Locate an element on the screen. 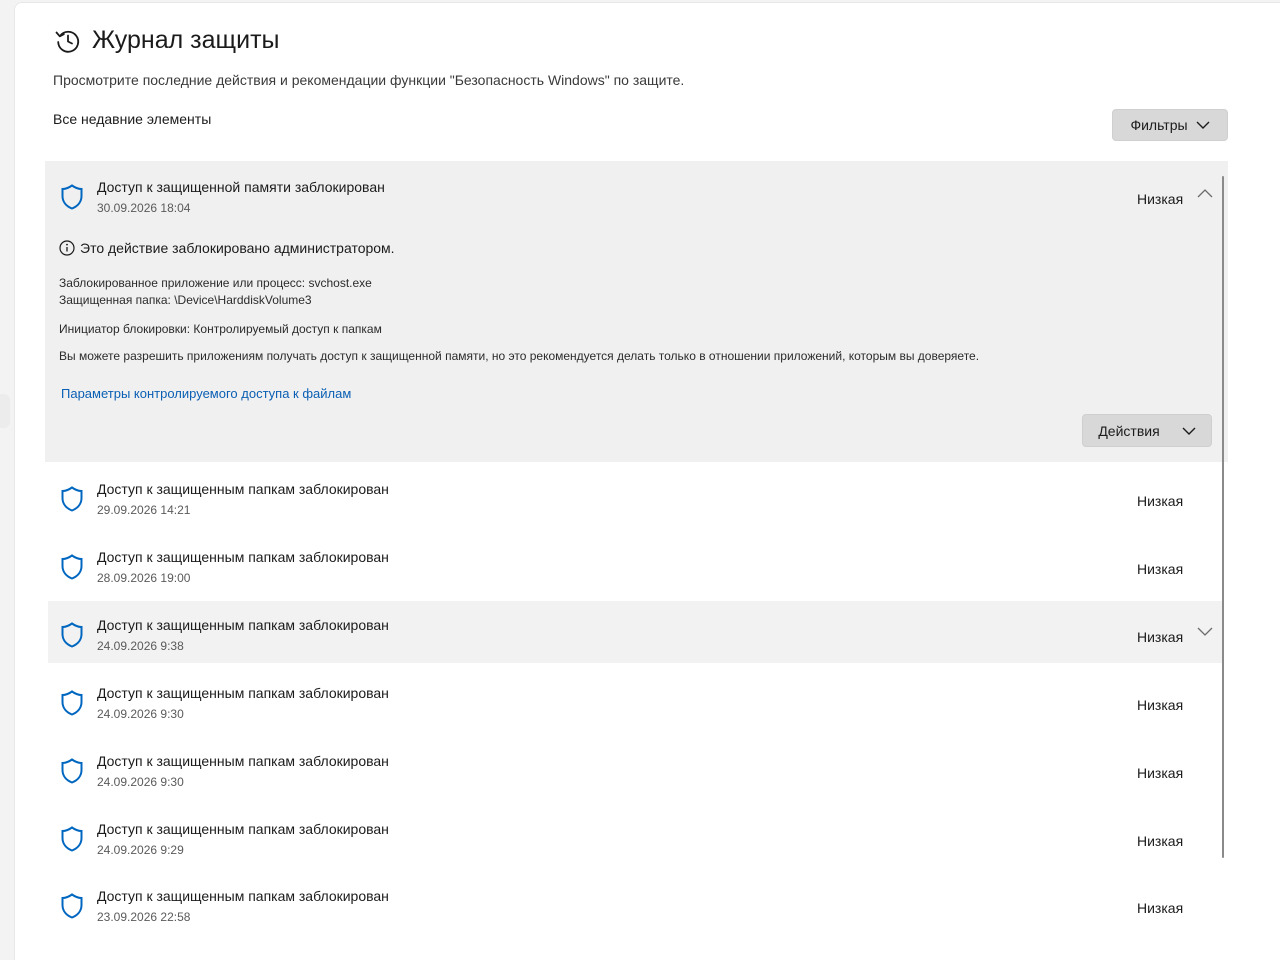 This screenshot has height=960, width=1280. filters-button: Фильтры is located at coordinates (1170, 125).